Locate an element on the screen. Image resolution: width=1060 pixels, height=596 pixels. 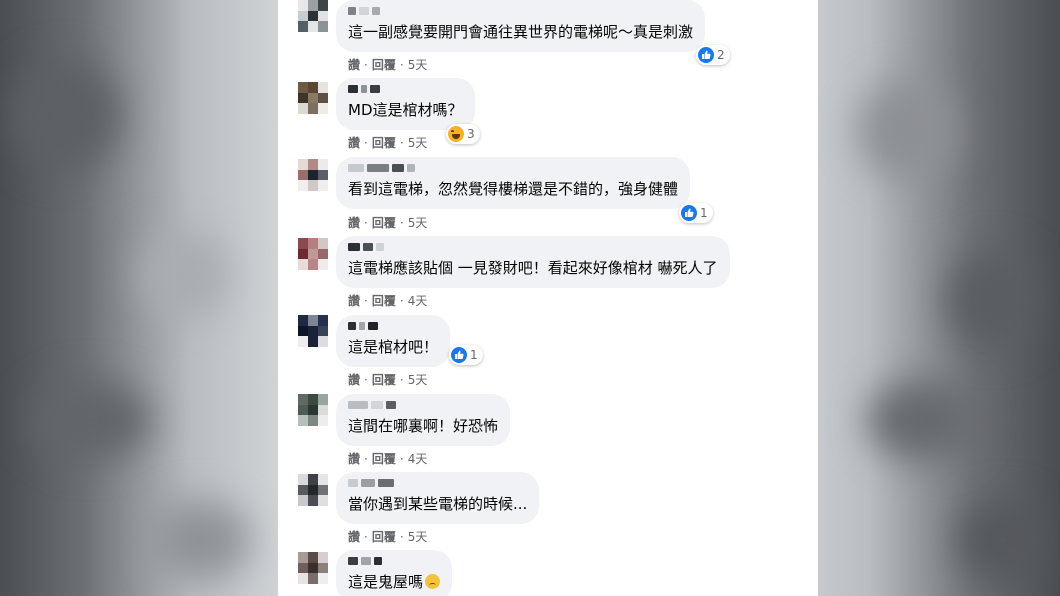
comment-text-content: 這是鬼屋嗎 is located at coordinates (386, 582).